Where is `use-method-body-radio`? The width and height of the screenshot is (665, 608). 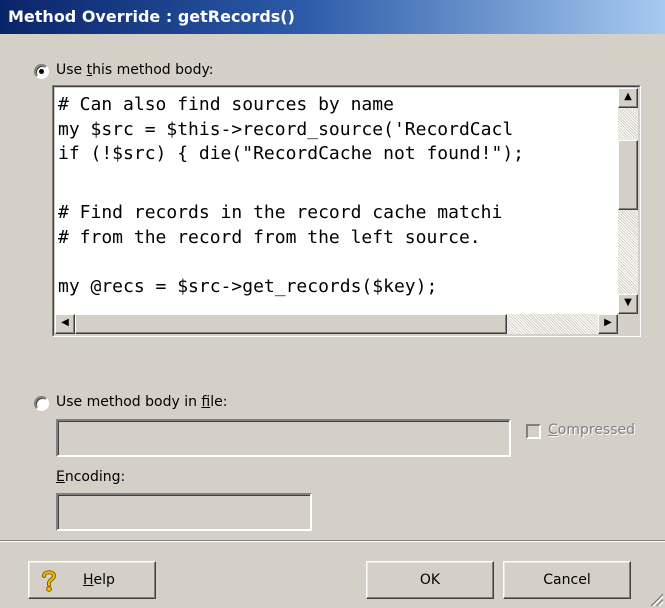 use-method-body-radio is located at coordinates (41, 71).